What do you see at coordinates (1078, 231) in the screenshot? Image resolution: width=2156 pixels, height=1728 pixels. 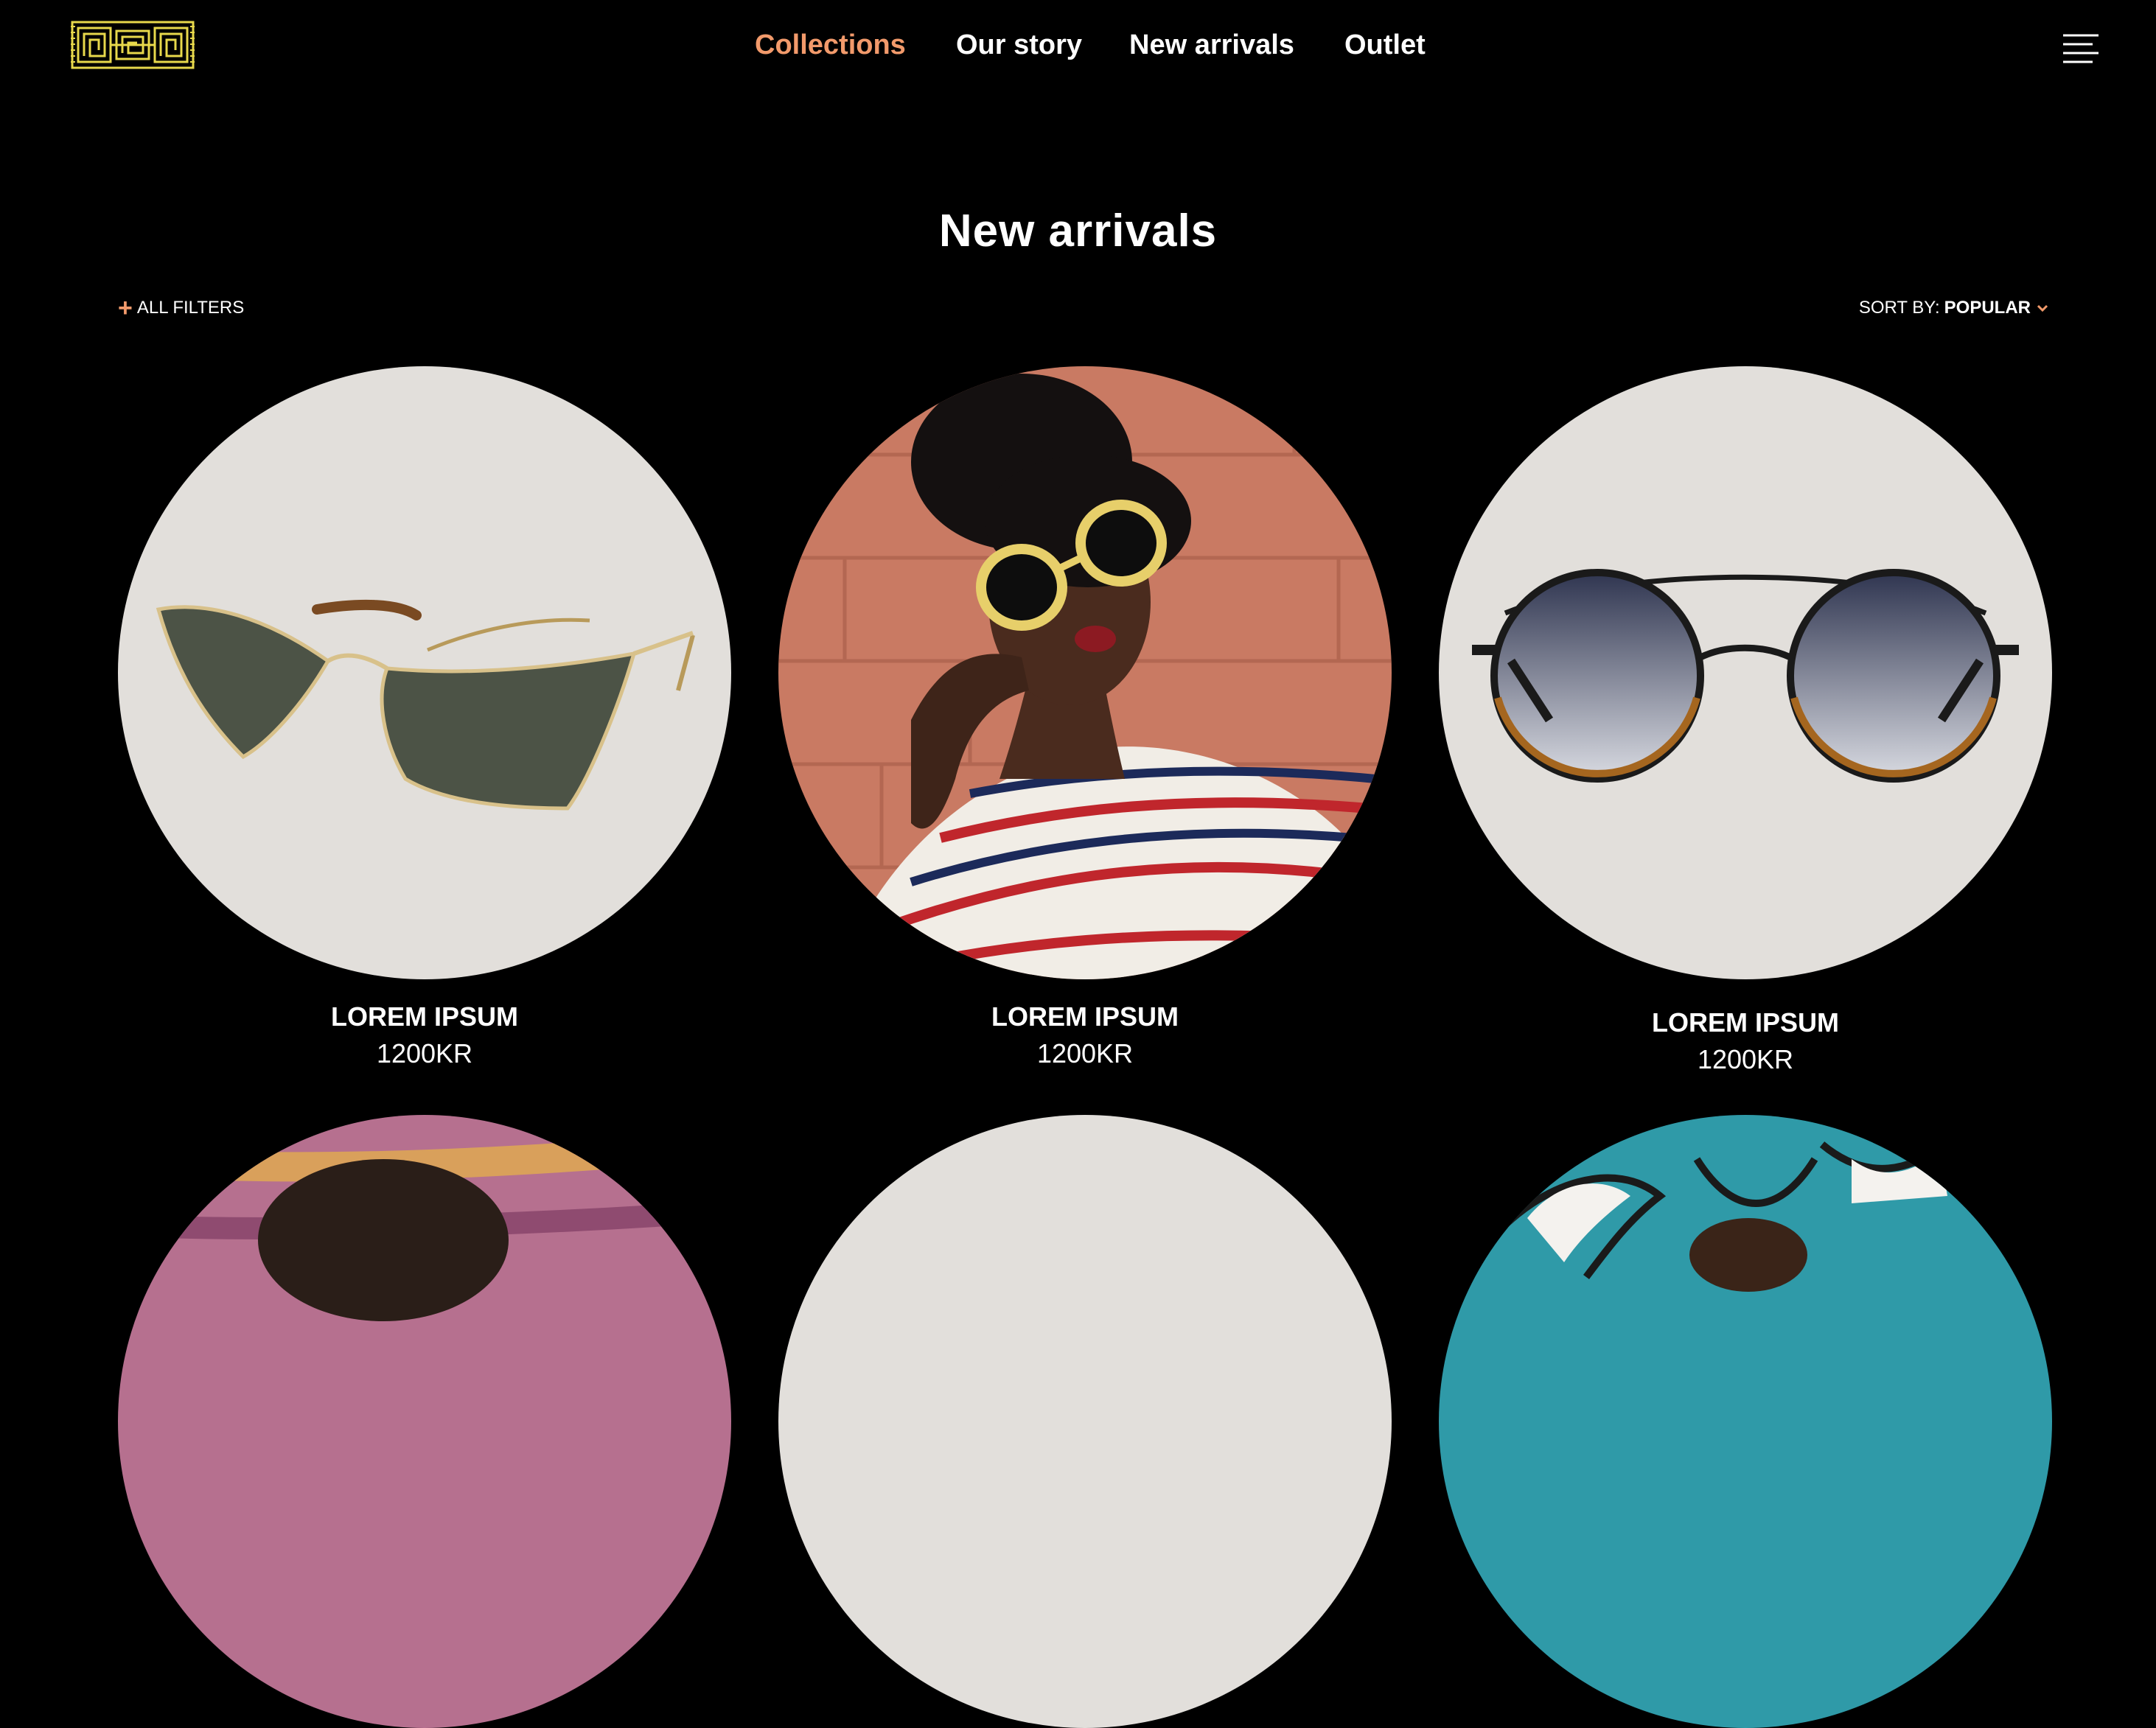 I see `page-title: New arrivals` at bounding box center [1078, 231].